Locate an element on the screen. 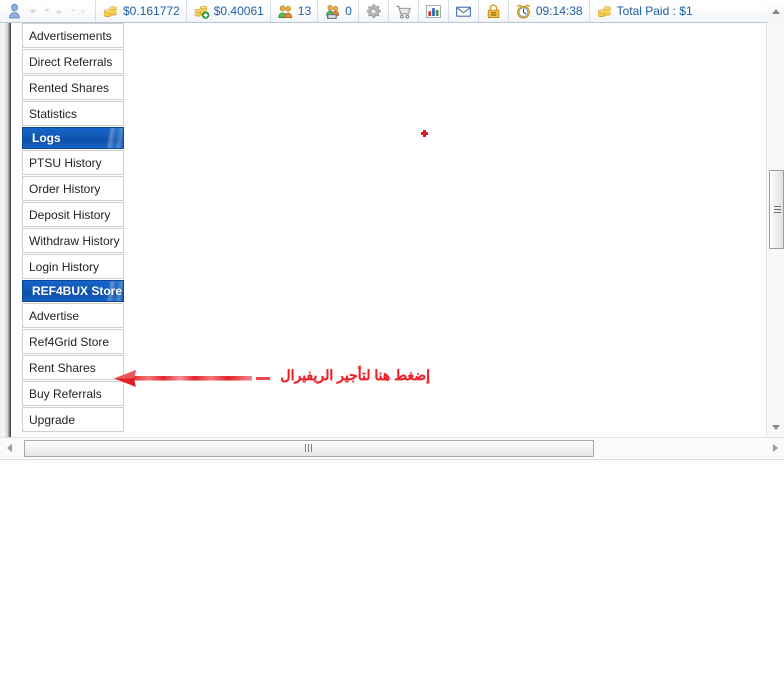 The image size is (784, 696). sidebar-item-rent-shares: Rent Shares is located at coordinates (73, 367).